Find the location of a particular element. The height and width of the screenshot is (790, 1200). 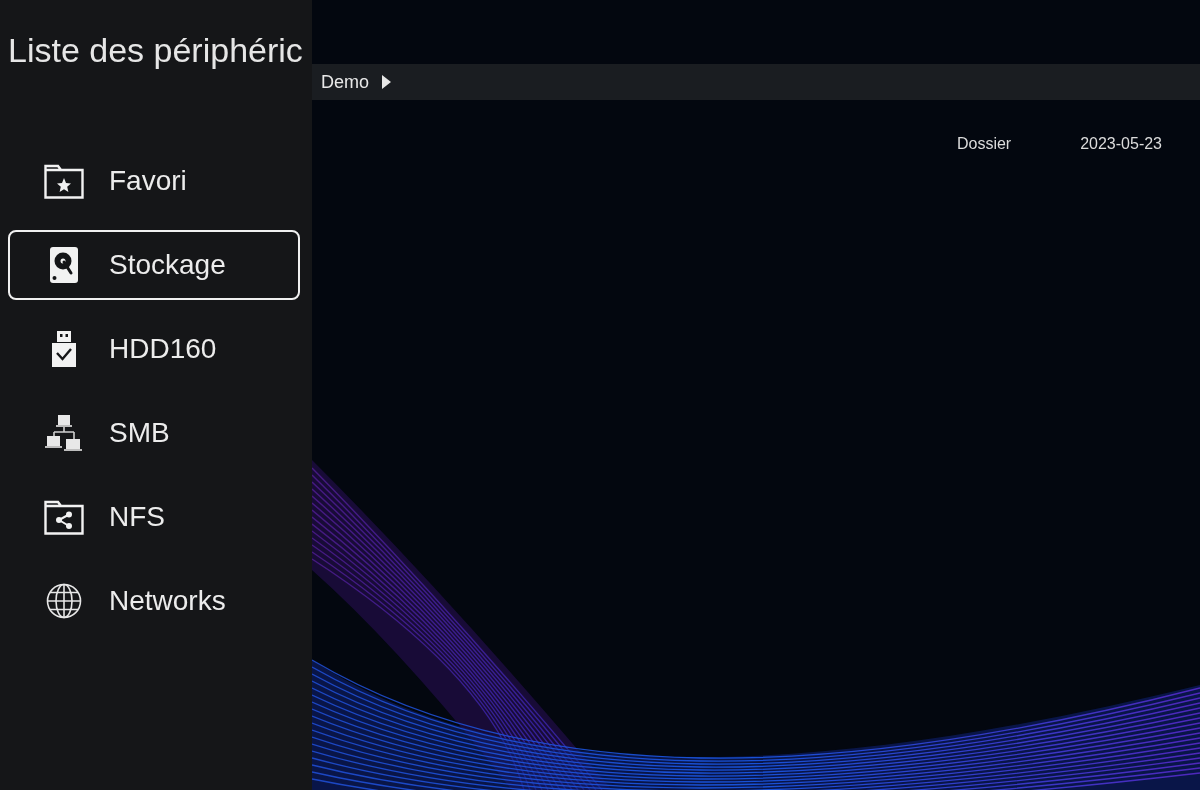

folder-share-icon is located at coordinates (64, 517).